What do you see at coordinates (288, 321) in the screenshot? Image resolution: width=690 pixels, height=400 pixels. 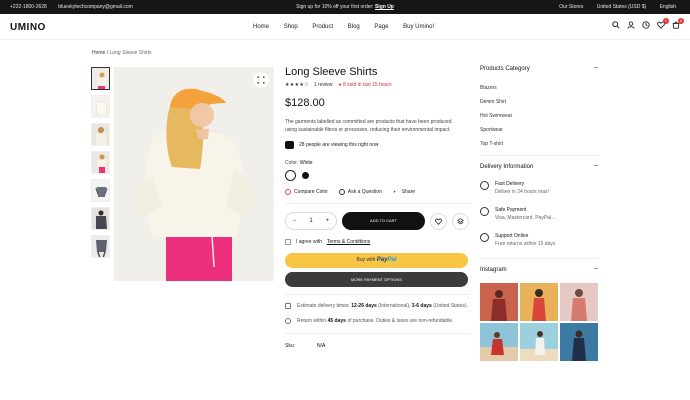 I see `return-icon` at bounding box center [288, 321].